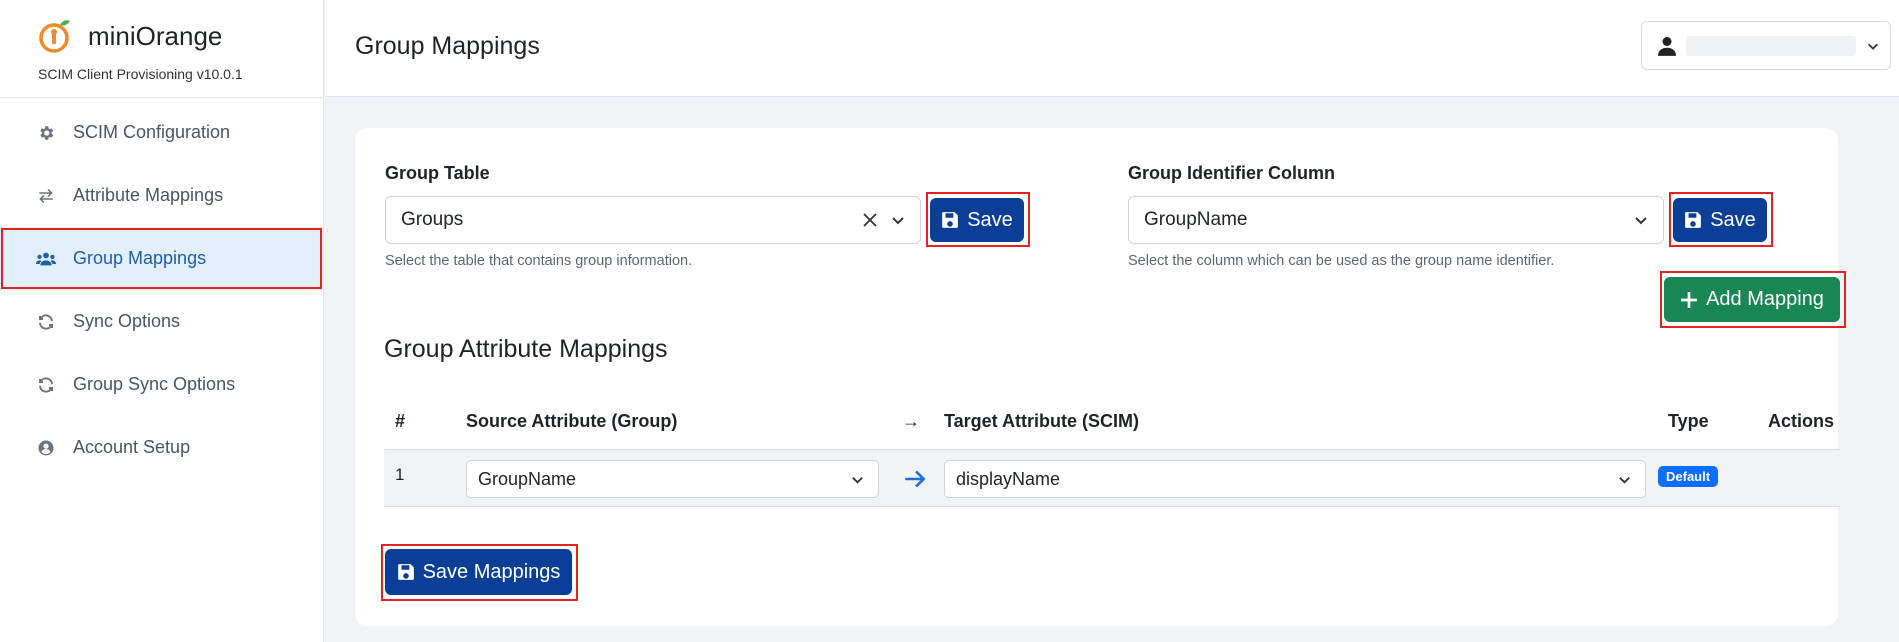  What do you see at coordinates (1396, 220) in the screenshot?
I see `group-identifier-select: GroupName` at bounding box center [1396, 220].